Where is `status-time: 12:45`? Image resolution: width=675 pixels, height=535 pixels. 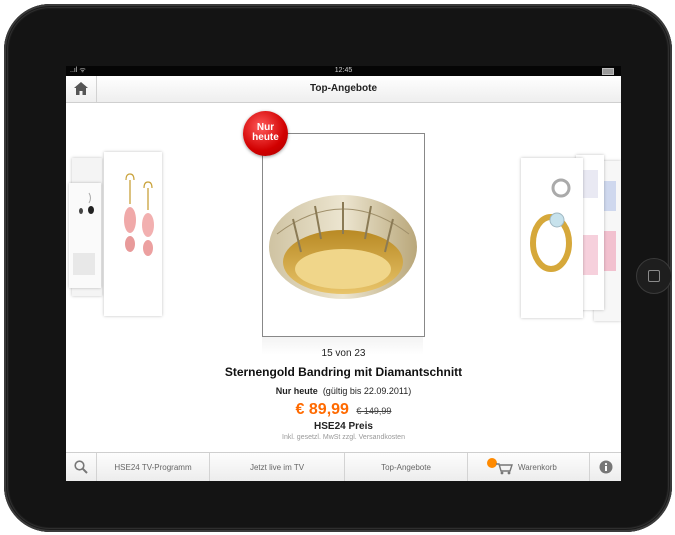
status-time: 12:45 is located at coordinates (343, 70).